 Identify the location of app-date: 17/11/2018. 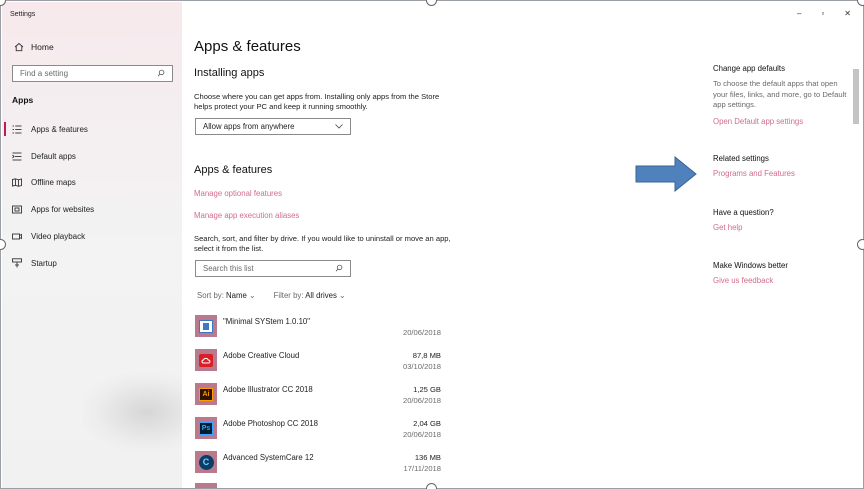
(422, 468).